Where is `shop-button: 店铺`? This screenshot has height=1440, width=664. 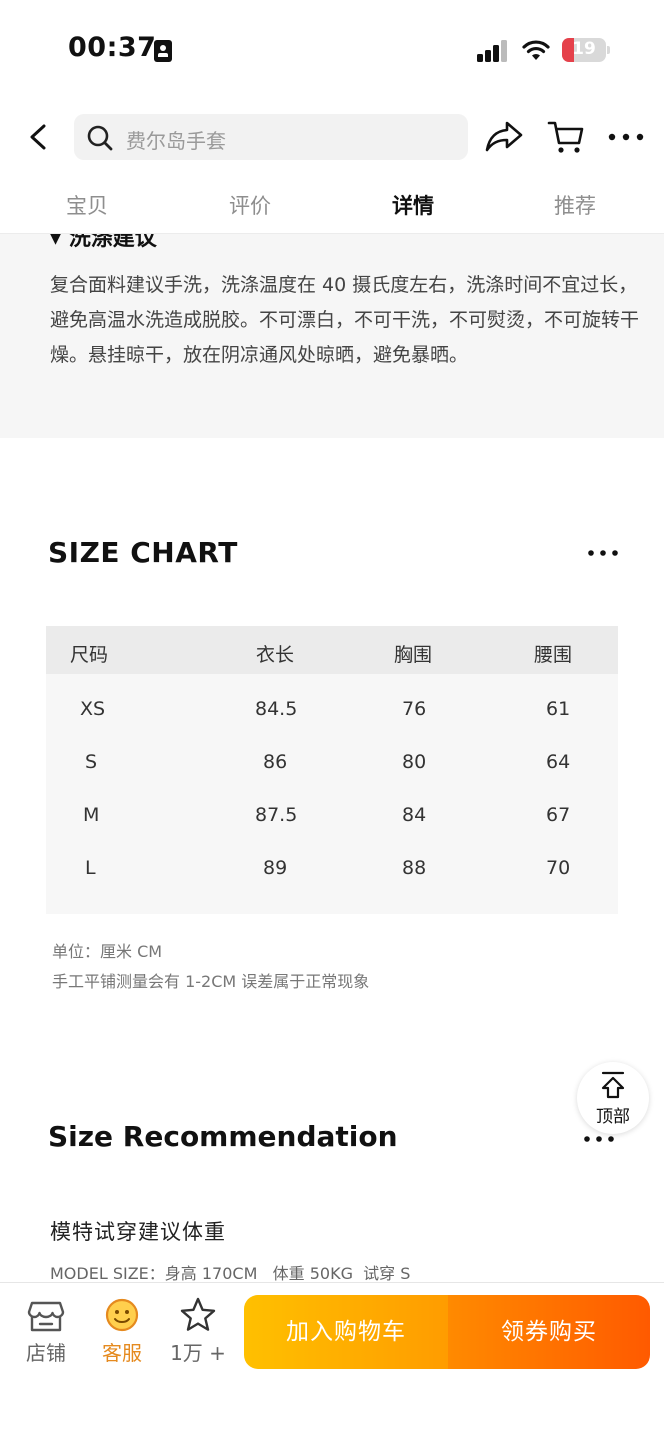
shop-button: 店铺 is located at coordinates (46, 1331).